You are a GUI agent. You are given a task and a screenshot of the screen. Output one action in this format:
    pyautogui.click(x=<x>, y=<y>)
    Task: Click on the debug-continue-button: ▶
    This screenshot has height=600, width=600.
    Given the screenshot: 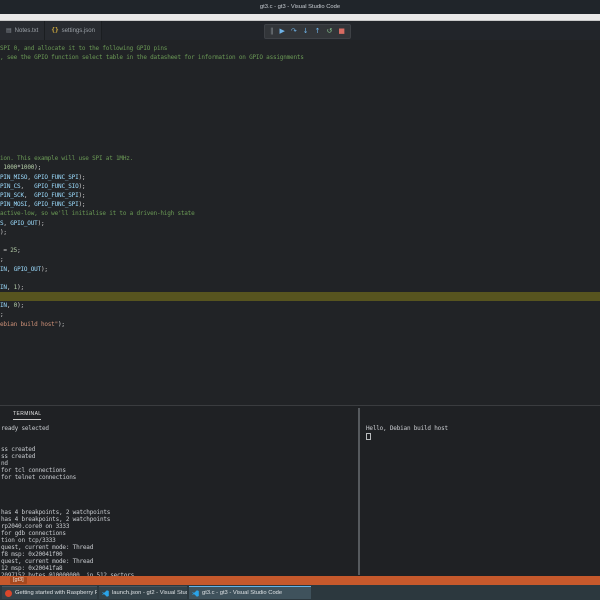 What is the action you would take?
    pyautogui.click(x=282, y=31)
    